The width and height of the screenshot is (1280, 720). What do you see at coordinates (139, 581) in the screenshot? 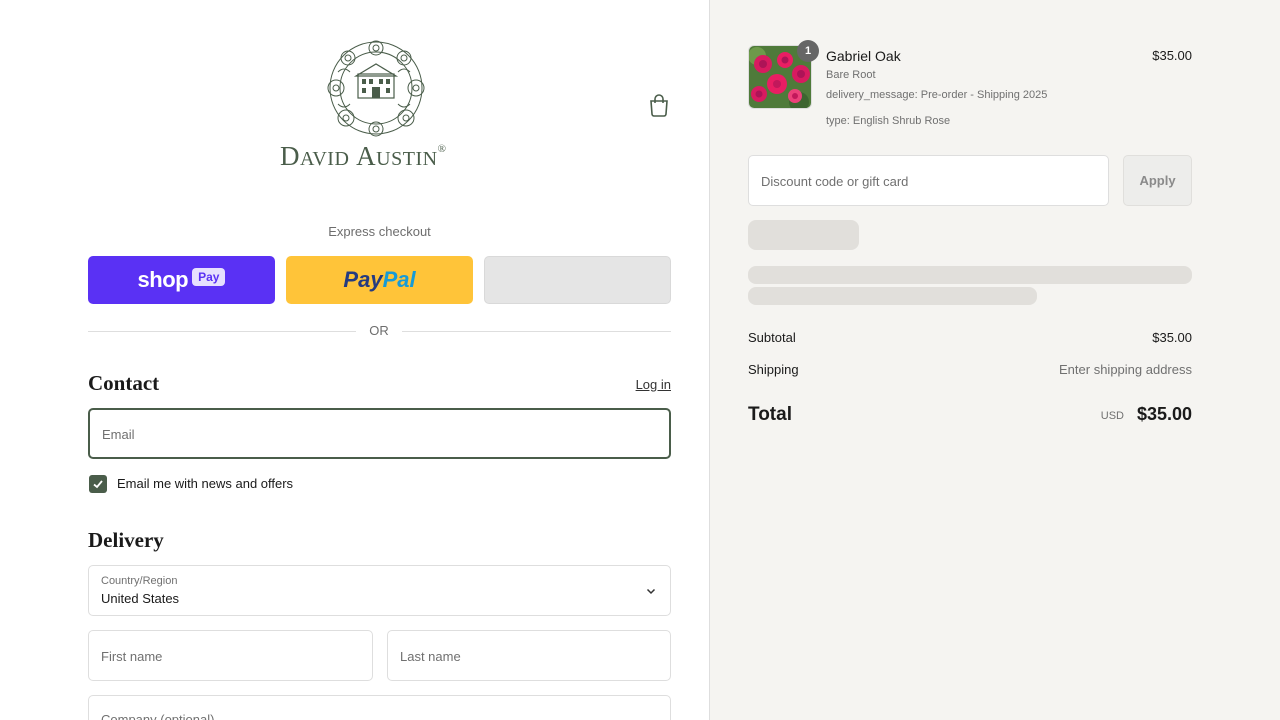
I see `country-region-label: Country/Region` at bounding box center [139, 581].